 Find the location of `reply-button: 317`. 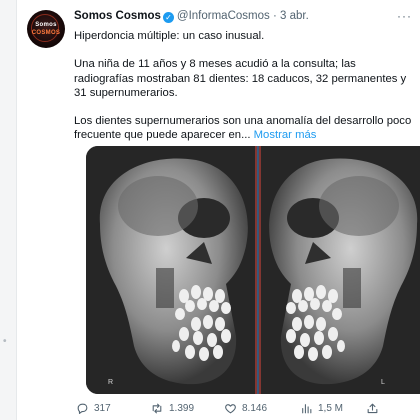

reply-button: 317 is located at coordinates (93, 408).